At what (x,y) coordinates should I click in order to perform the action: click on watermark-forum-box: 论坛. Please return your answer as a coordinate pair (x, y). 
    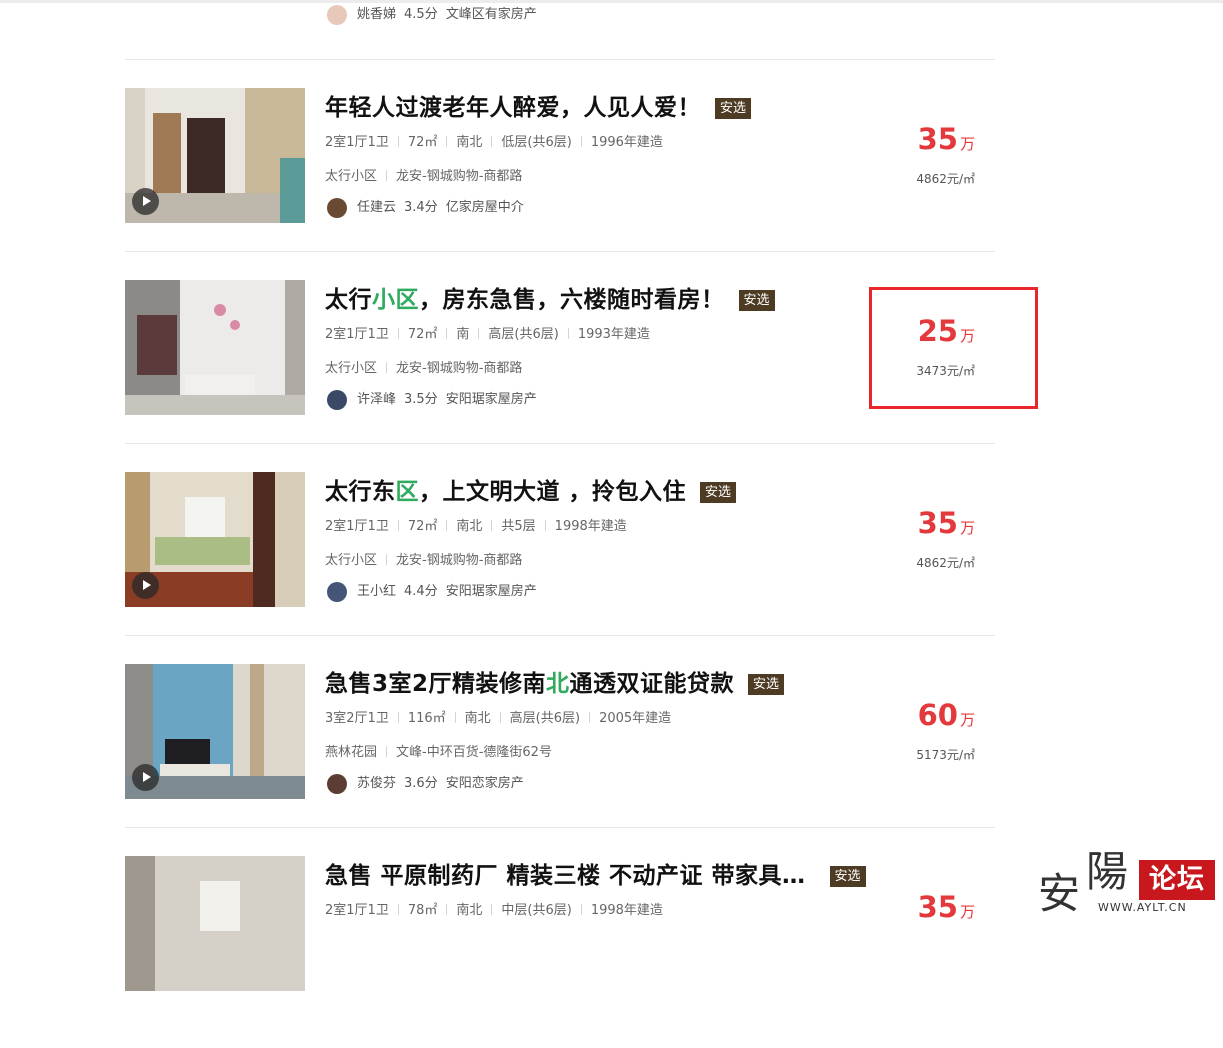
    Looking at the image, I should click on (1177, 880).